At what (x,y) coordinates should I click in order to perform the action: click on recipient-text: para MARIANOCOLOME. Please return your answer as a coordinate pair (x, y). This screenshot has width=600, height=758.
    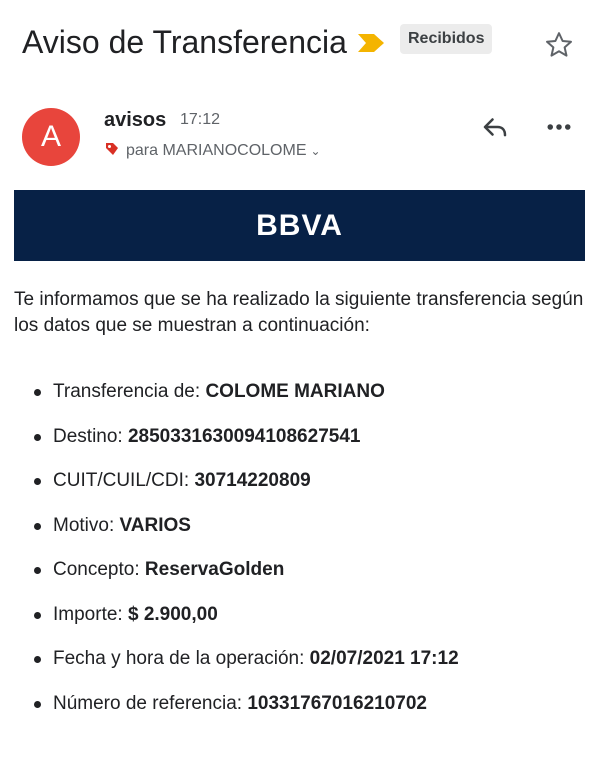
    Looking at the image, I should click on (216, 150).